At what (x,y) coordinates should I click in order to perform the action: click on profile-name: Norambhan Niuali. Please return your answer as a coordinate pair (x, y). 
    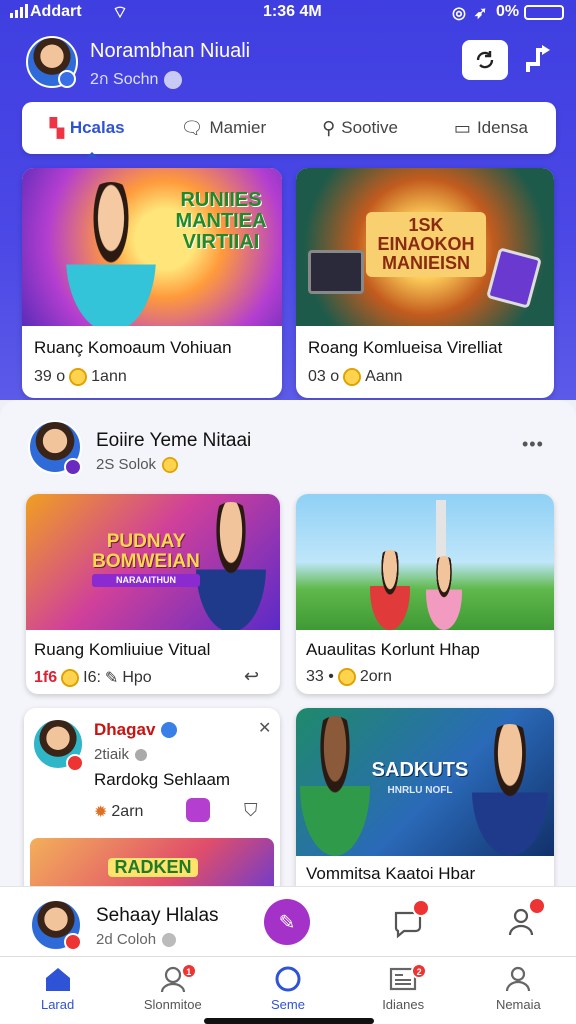
    Looking at the image, I should click on (170, 51).